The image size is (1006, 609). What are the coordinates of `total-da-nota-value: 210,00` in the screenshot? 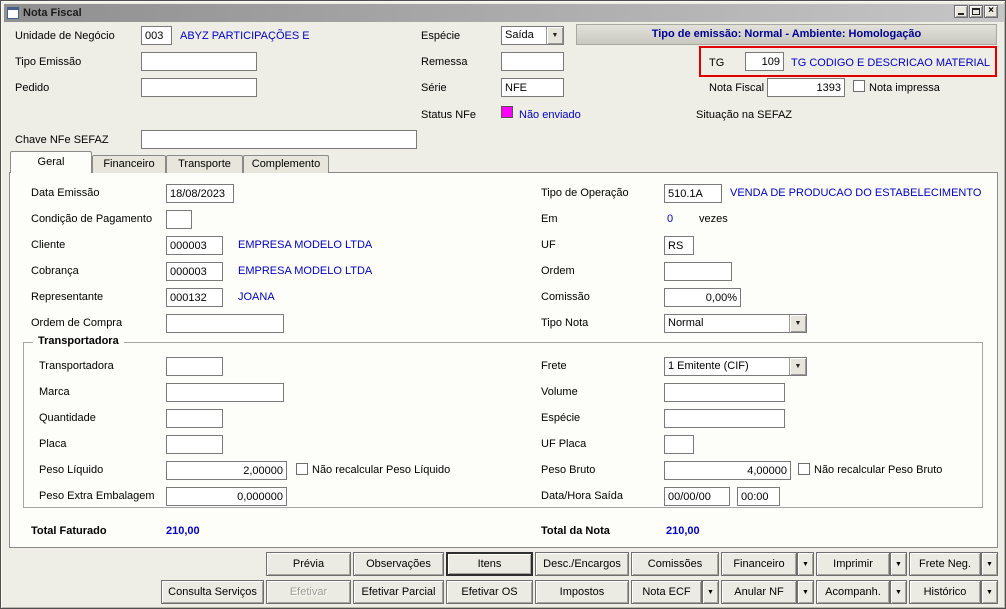 It's located at (683, 531).